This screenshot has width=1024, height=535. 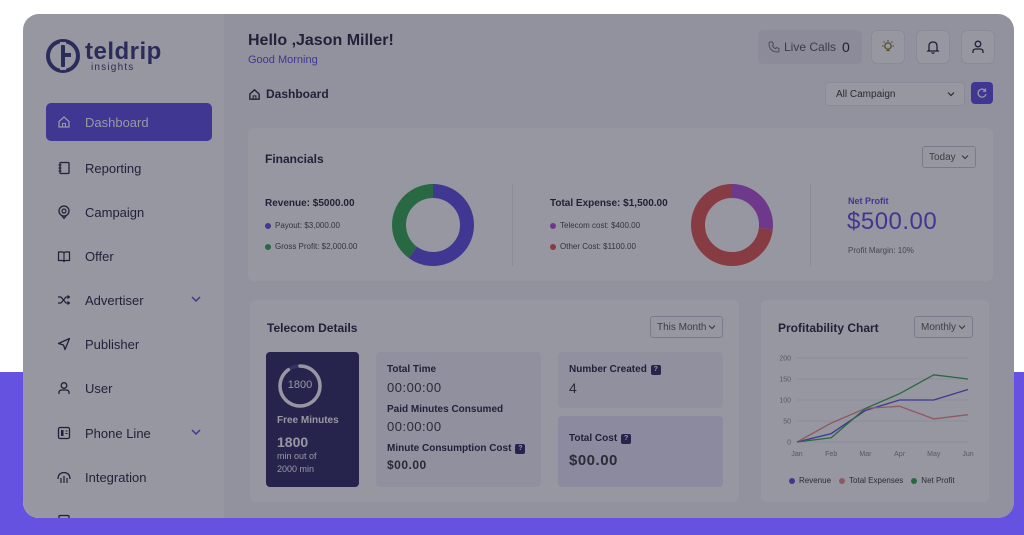 I want to click on refresh-button, so click(x=982, y=93).